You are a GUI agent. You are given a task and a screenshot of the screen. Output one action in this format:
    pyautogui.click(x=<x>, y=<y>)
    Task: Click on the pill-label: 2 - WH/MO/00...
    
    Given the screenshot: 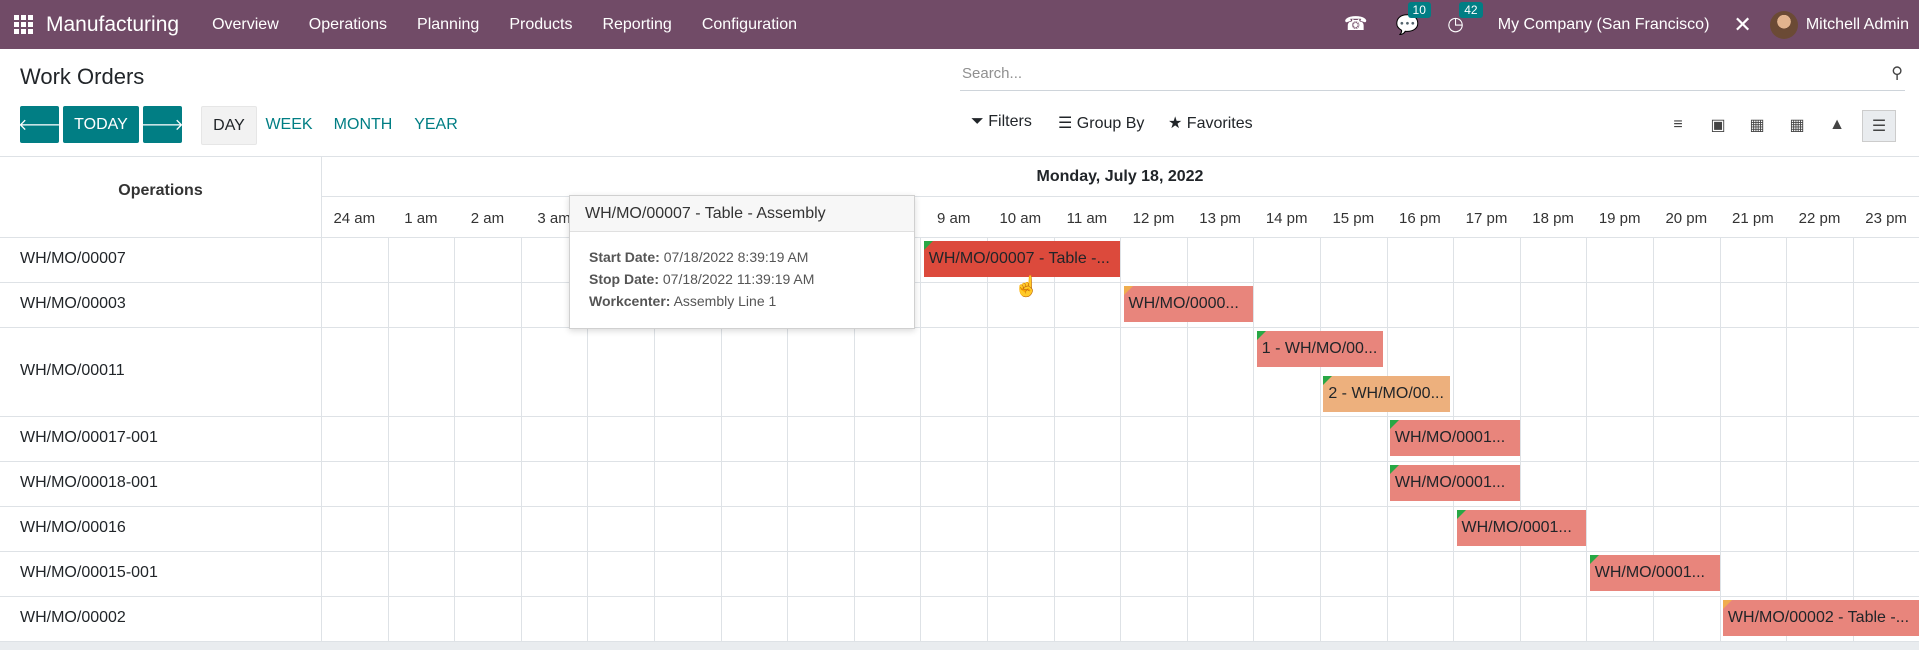 What is the action you would take?
    pyautogui.click(x=1386, y=393)
    